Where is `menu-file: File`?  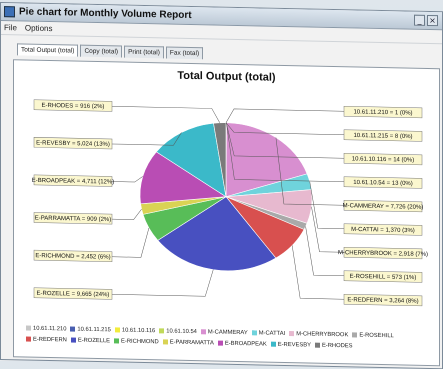 menu-file: File is located at coordinates (10, 27).